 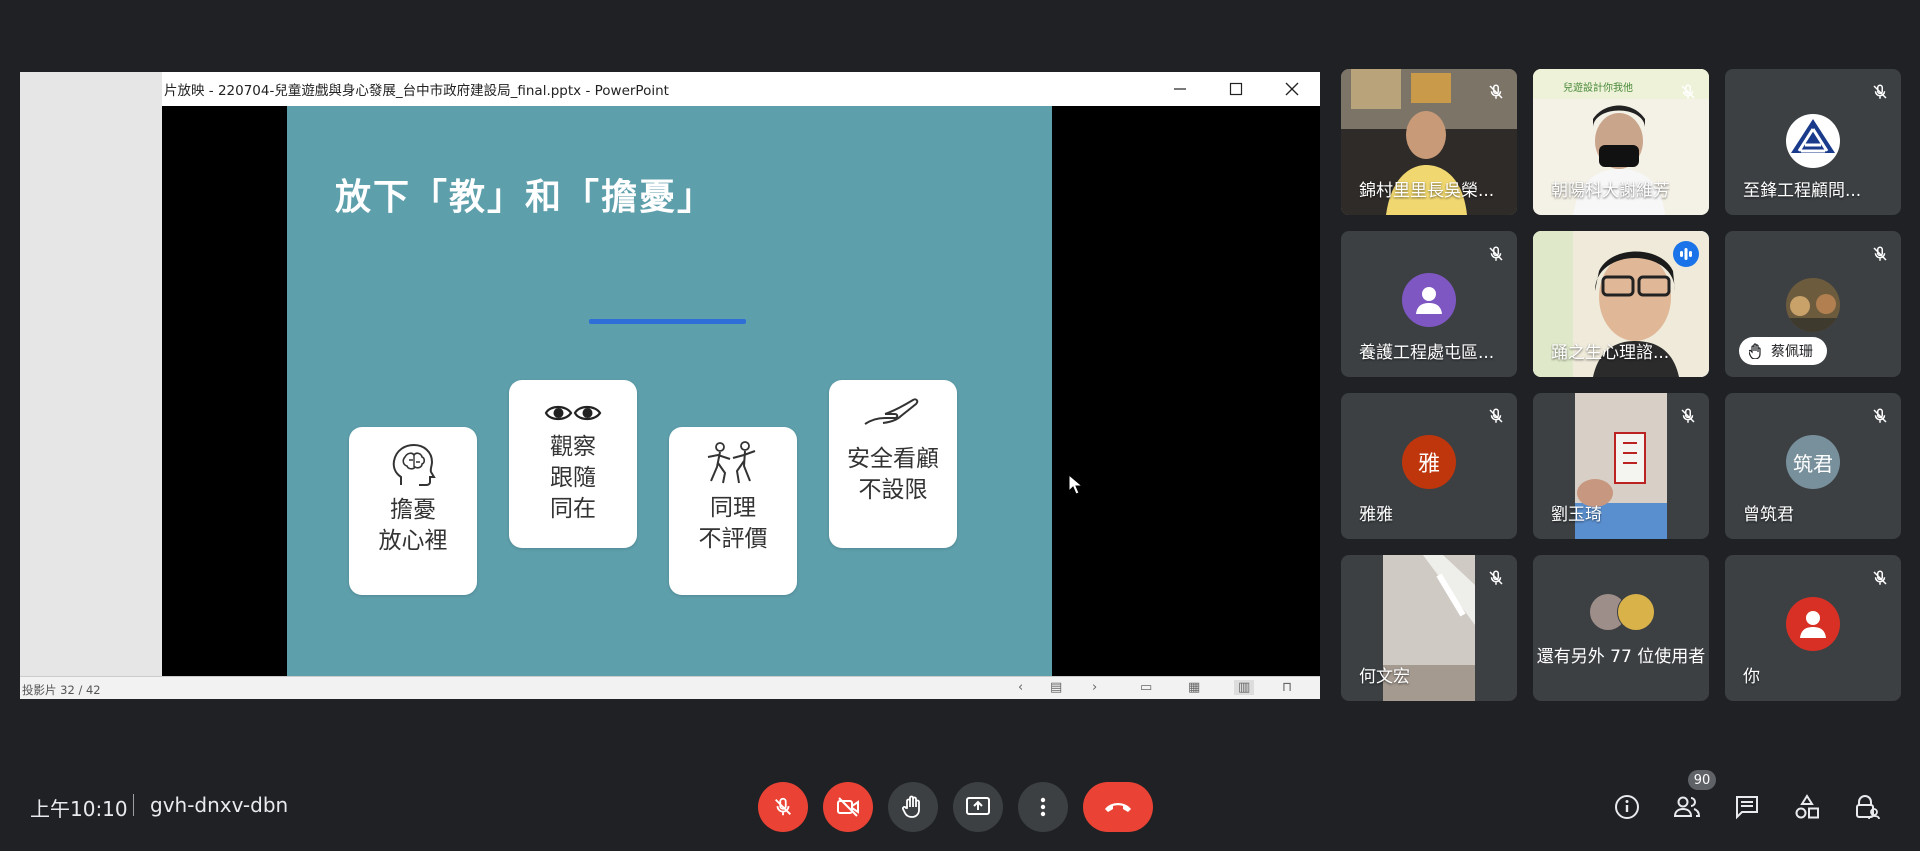 I want to click on sorter-view-icon: ▦, so click(x=1194, y=687).